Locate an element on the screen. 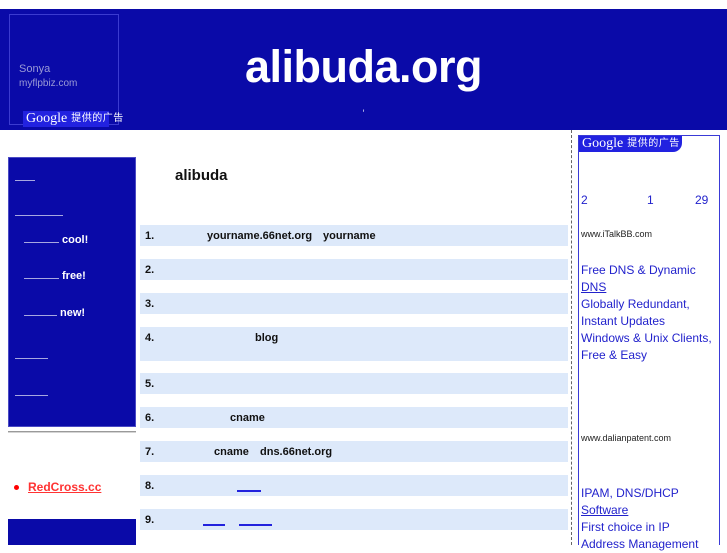  list-item-number: 4. is located at coordinates (150, 338).